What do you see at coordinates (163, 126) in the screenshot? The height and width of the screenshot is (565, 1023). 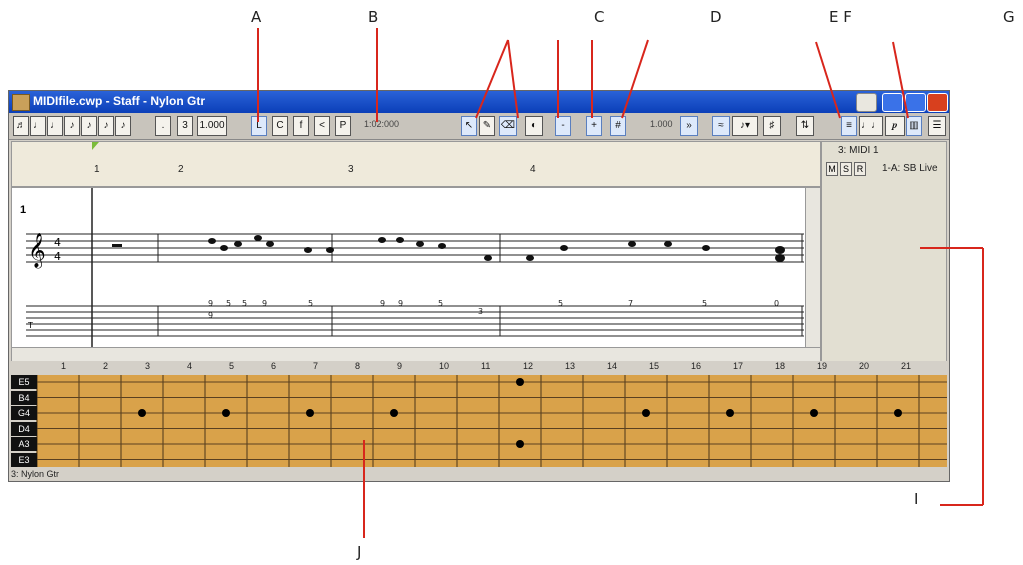 I see `dotted-button: .` at bounding box center [163, 126].